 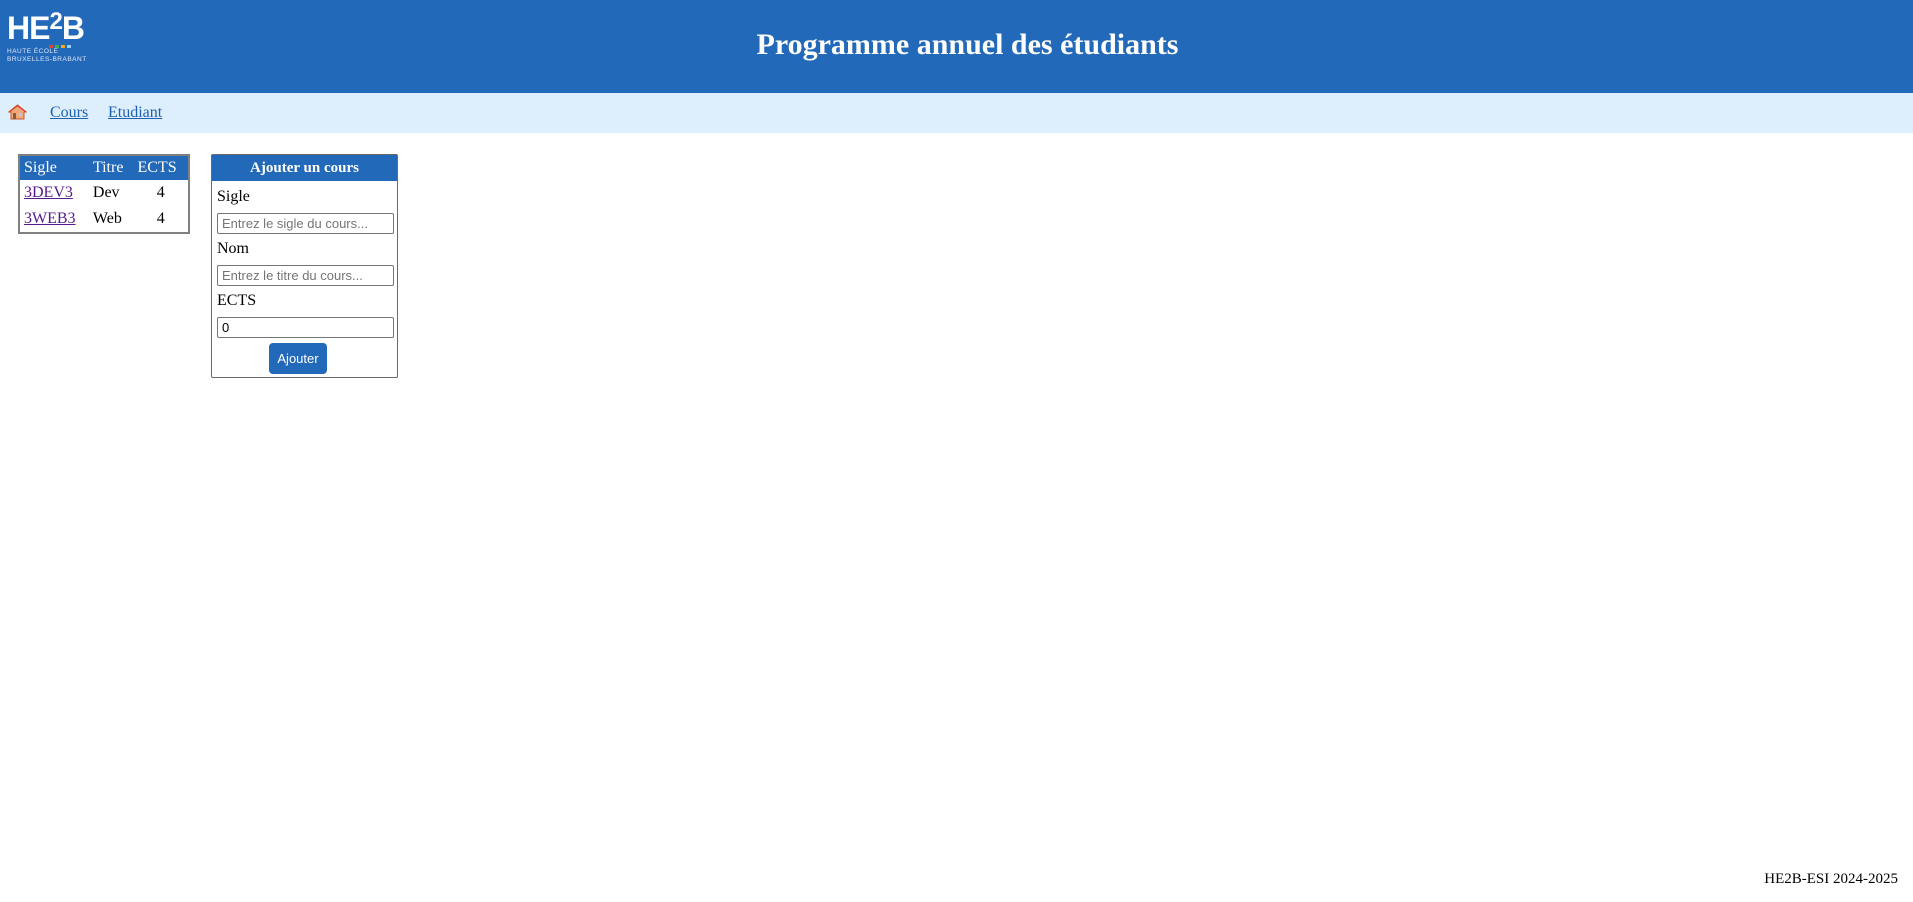 I want to click on form-title: Ajouter un cours, so click(x=304, y=168).